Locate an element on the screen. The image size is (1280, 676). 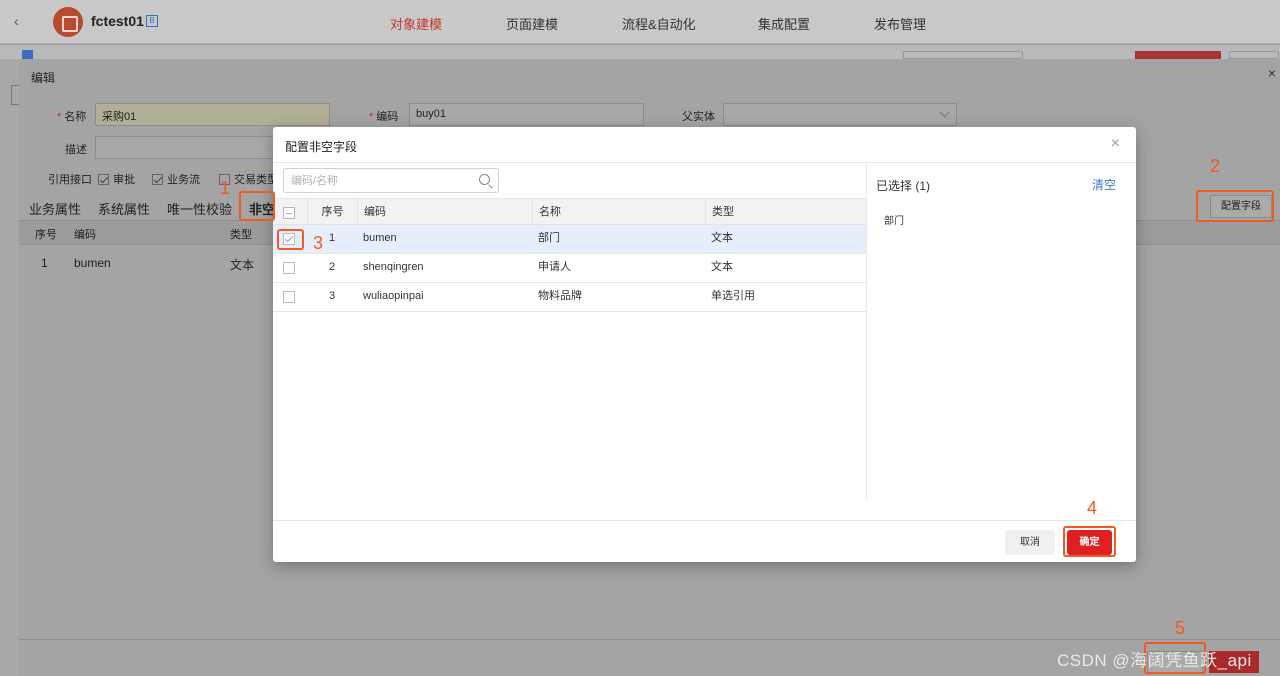
ref-option-approval: 审批 is located at coordinates (116, 179).